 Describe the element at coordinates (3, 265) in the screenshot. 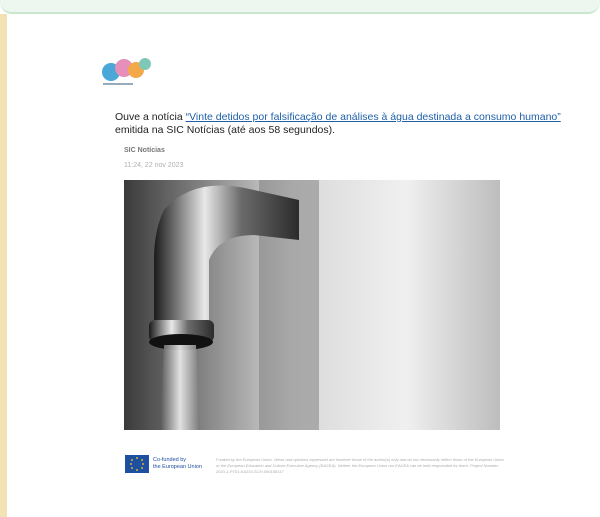

I see `left-strip` at that location.